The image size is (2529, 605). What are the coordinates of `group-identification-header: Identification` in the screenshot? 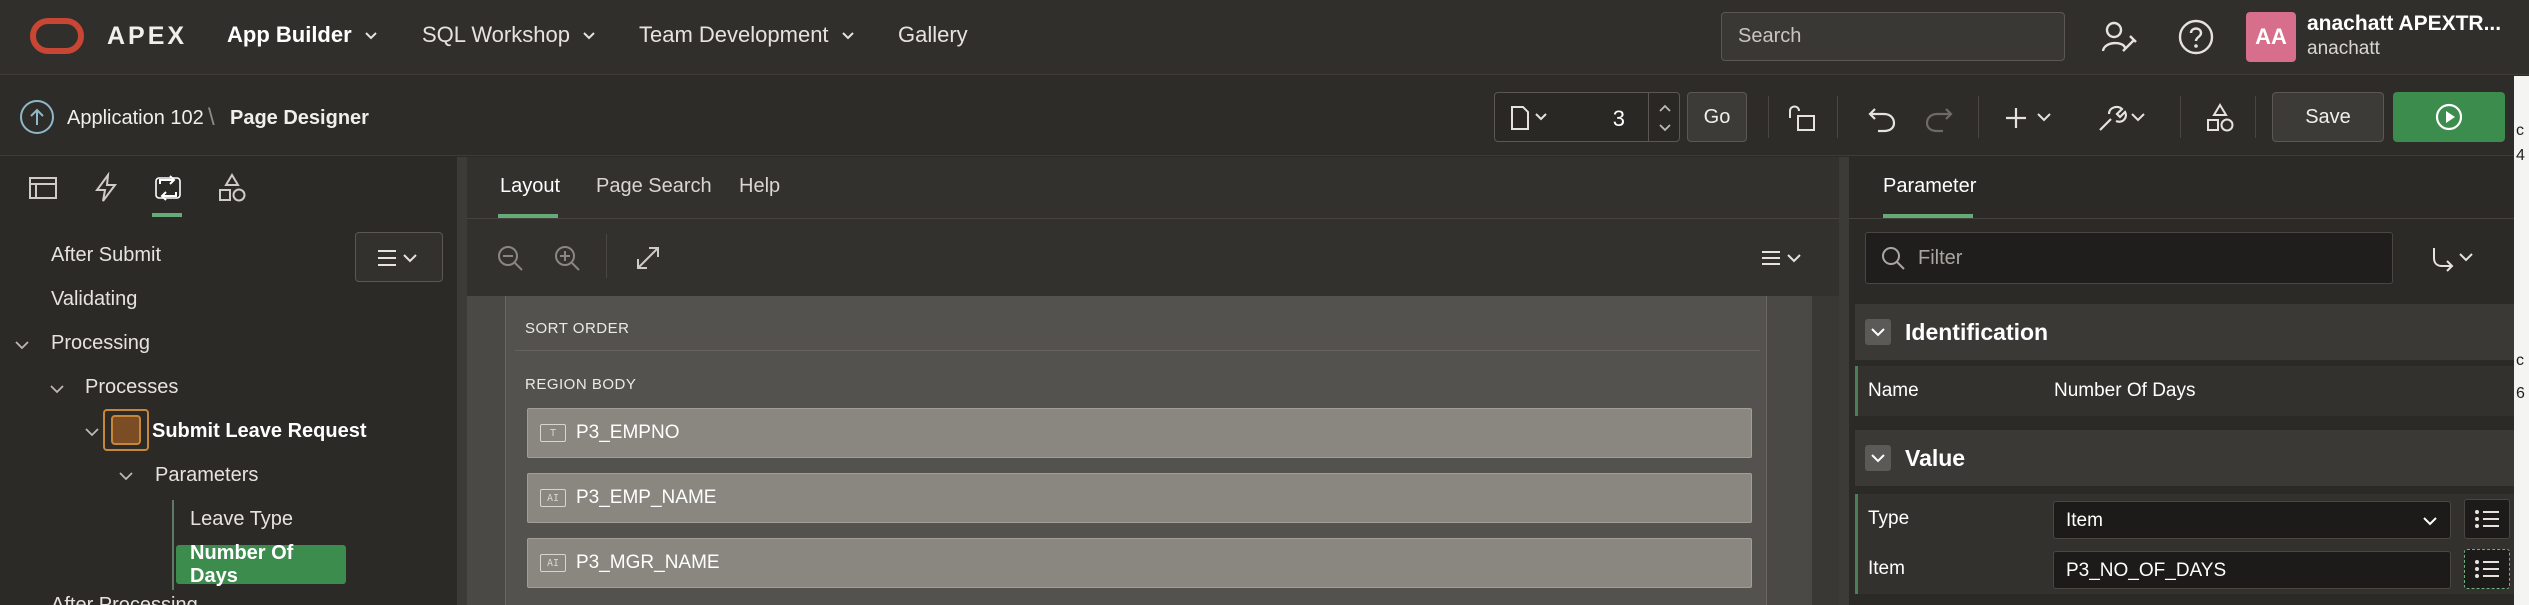 It's located at (2185, 332).